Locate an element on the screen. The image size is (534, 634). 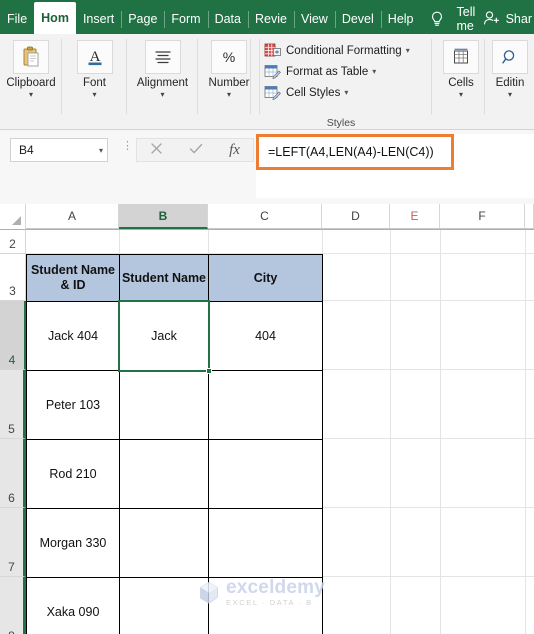
tab-insert-label: Insert is located at coordinates (98, 19).